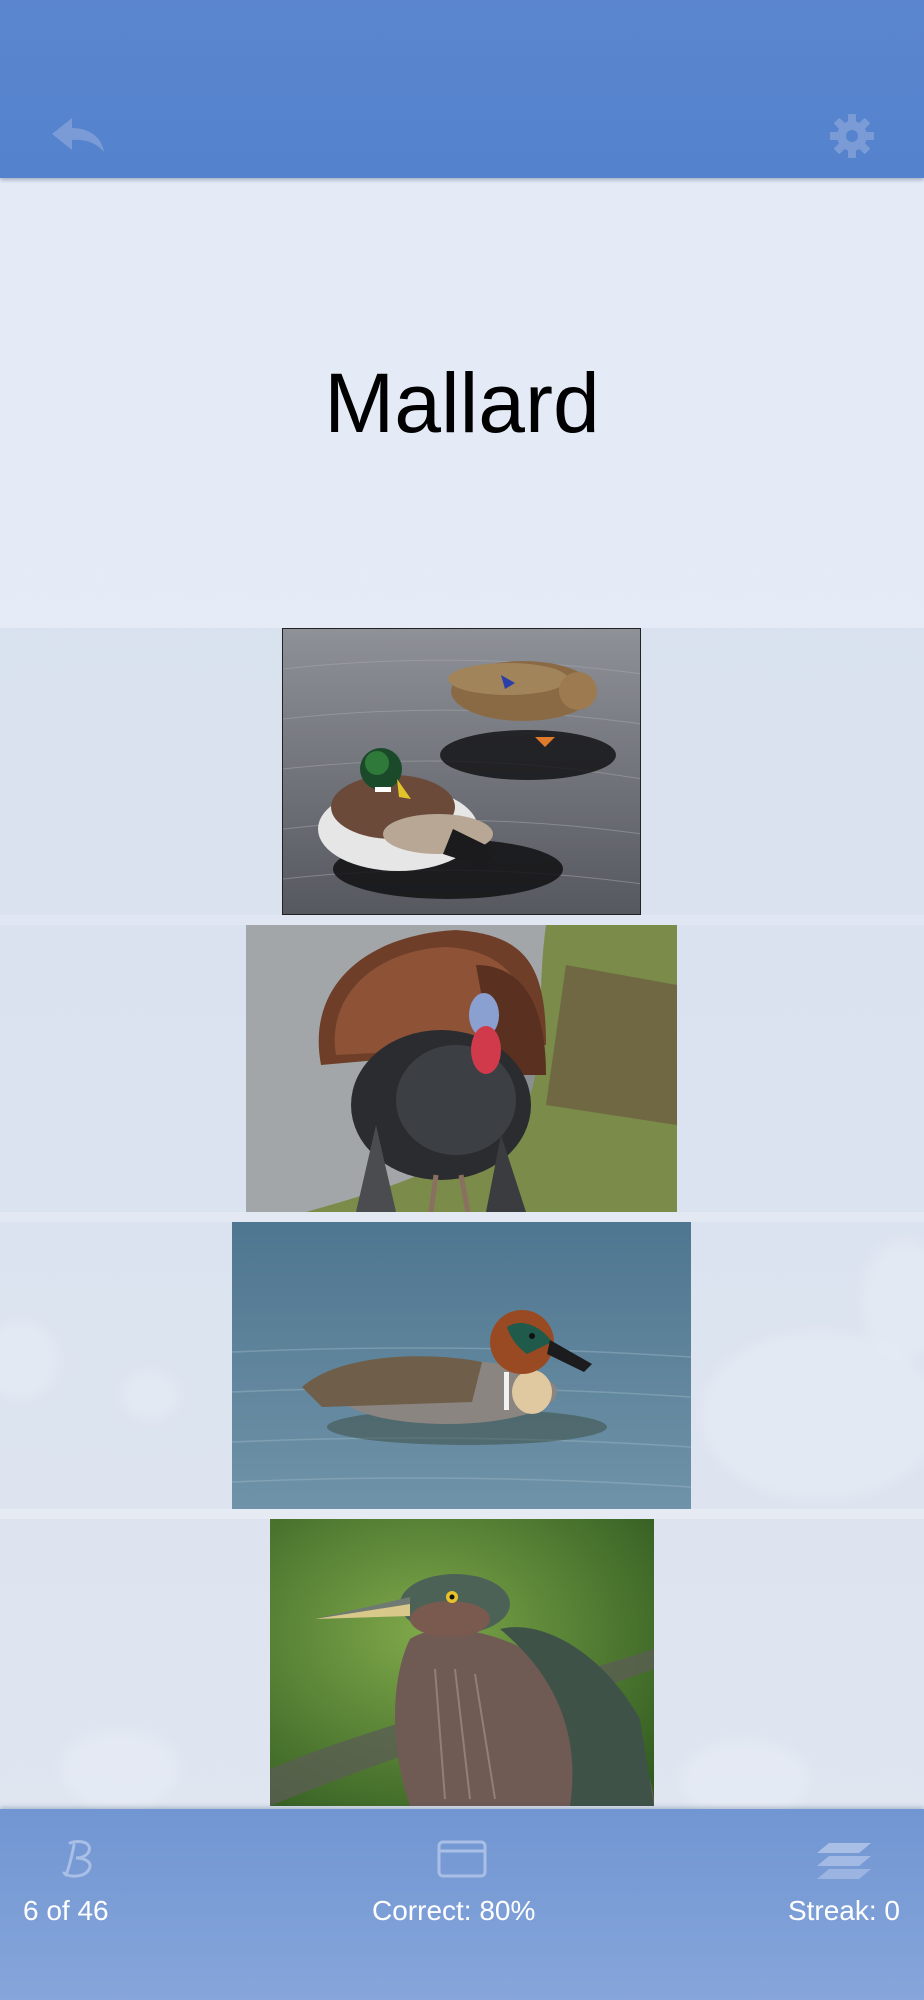 The image size is (924, 2000). Describe the element at coordinates (78, 136) in the screenshot. I see `back-arrow-icon` at that location.